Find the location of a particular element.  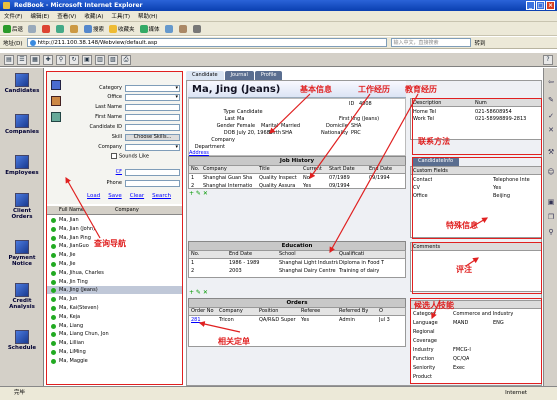

web-search-input: 输入中文，直接搜索 is located at coordinates (430, 42).